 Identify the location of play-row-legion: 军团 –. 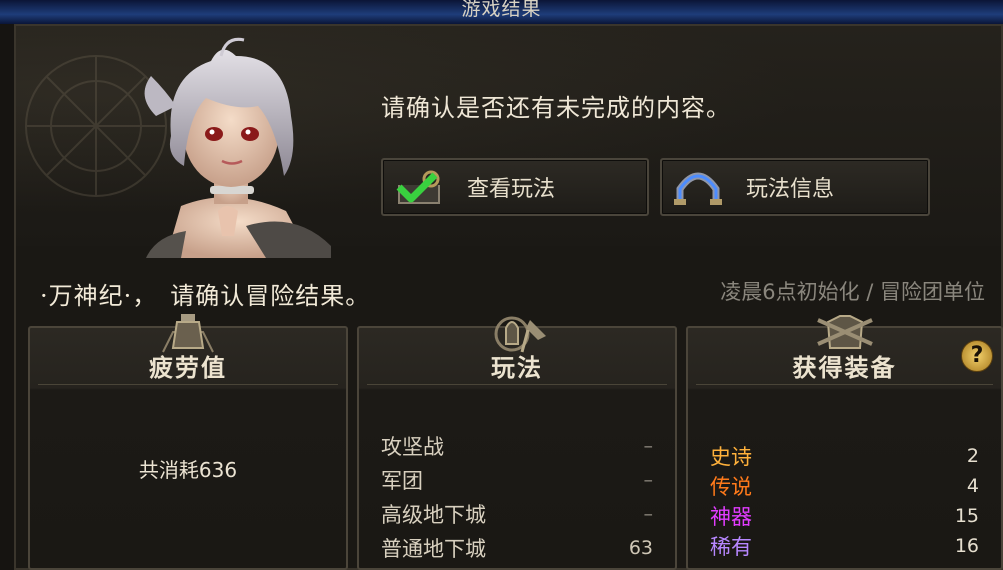
(517, 480).